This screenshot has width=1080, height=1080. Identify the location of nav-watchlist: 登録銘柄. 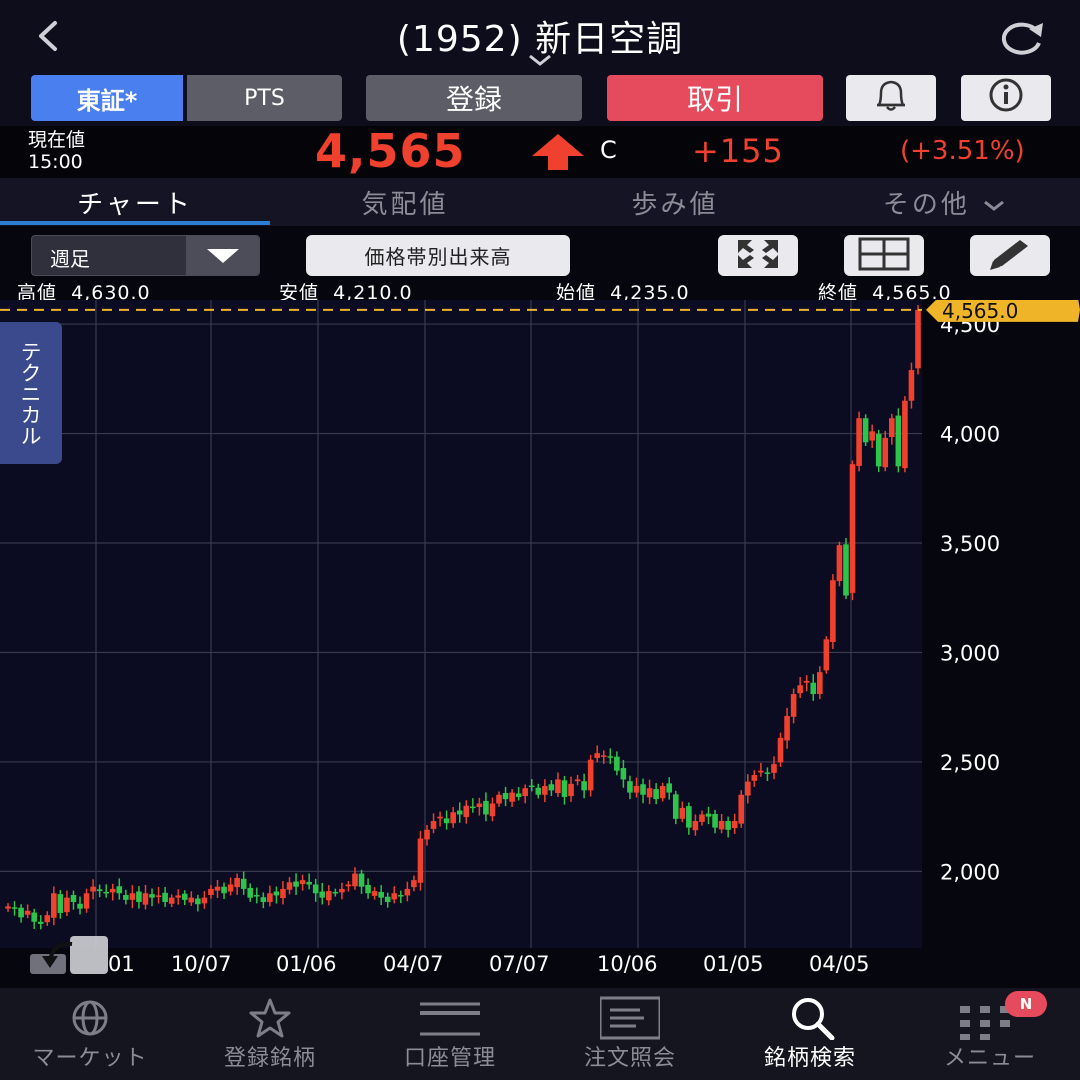
(270, 1034).